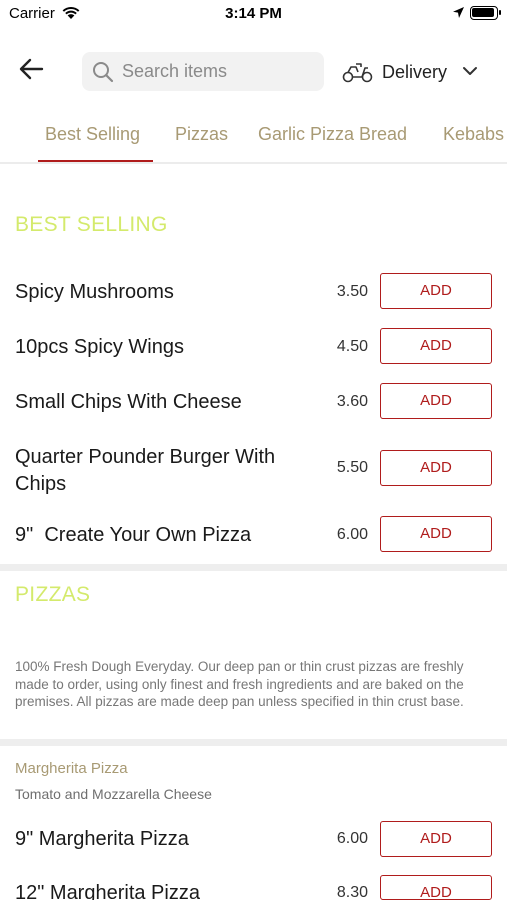  Describe the element at coordinates (133, 535) in the screenshot. I see `item-name: 9" Create Your Own Pizza` at that location.